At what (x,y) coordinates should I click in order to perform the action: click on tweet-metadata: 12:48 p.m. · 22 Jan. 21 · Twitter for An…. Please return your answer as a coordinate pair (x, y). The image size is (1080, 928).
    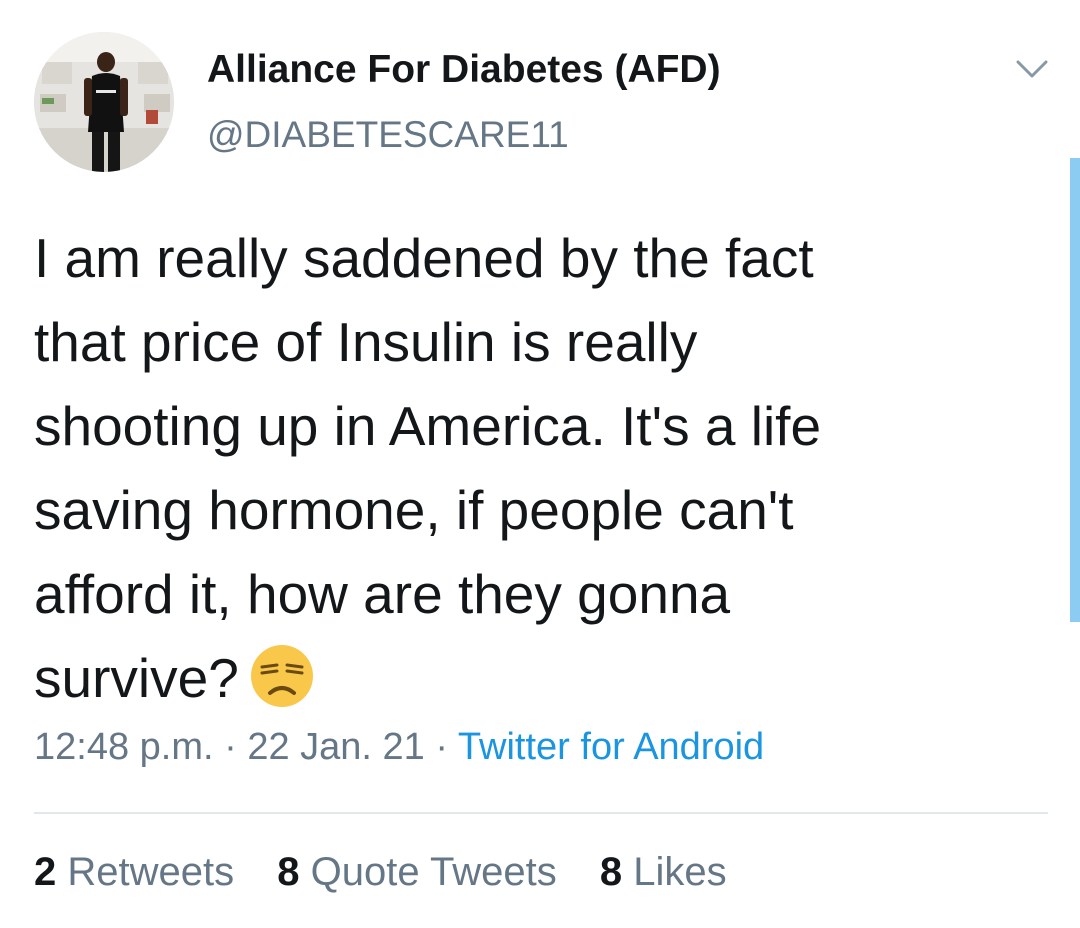
    Looking at the image, I should click on (399, 747).